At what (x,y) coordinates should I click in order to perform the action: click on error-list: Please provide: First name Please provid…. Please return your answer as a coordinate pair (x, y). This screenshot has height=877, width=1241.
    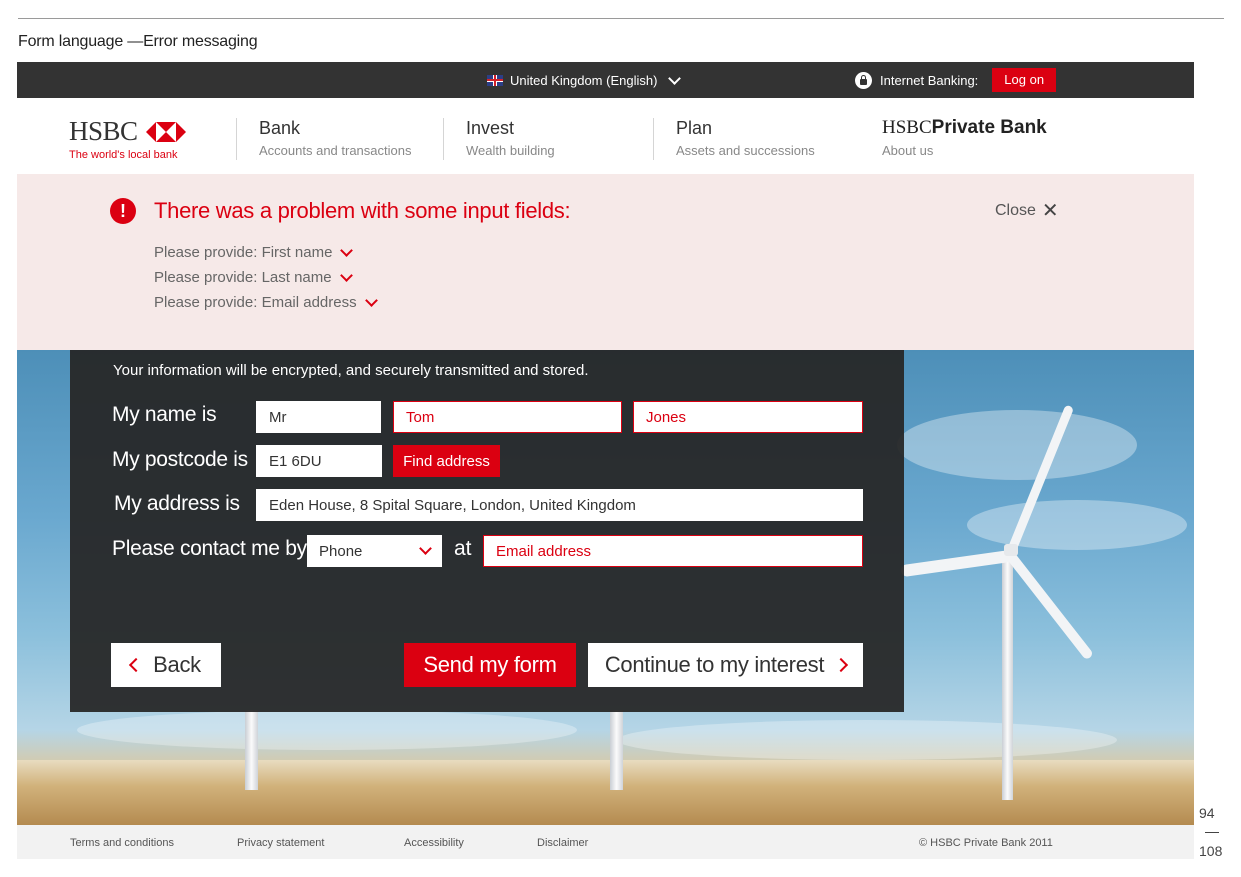
    Looking at the image, I should click on (266, 277).